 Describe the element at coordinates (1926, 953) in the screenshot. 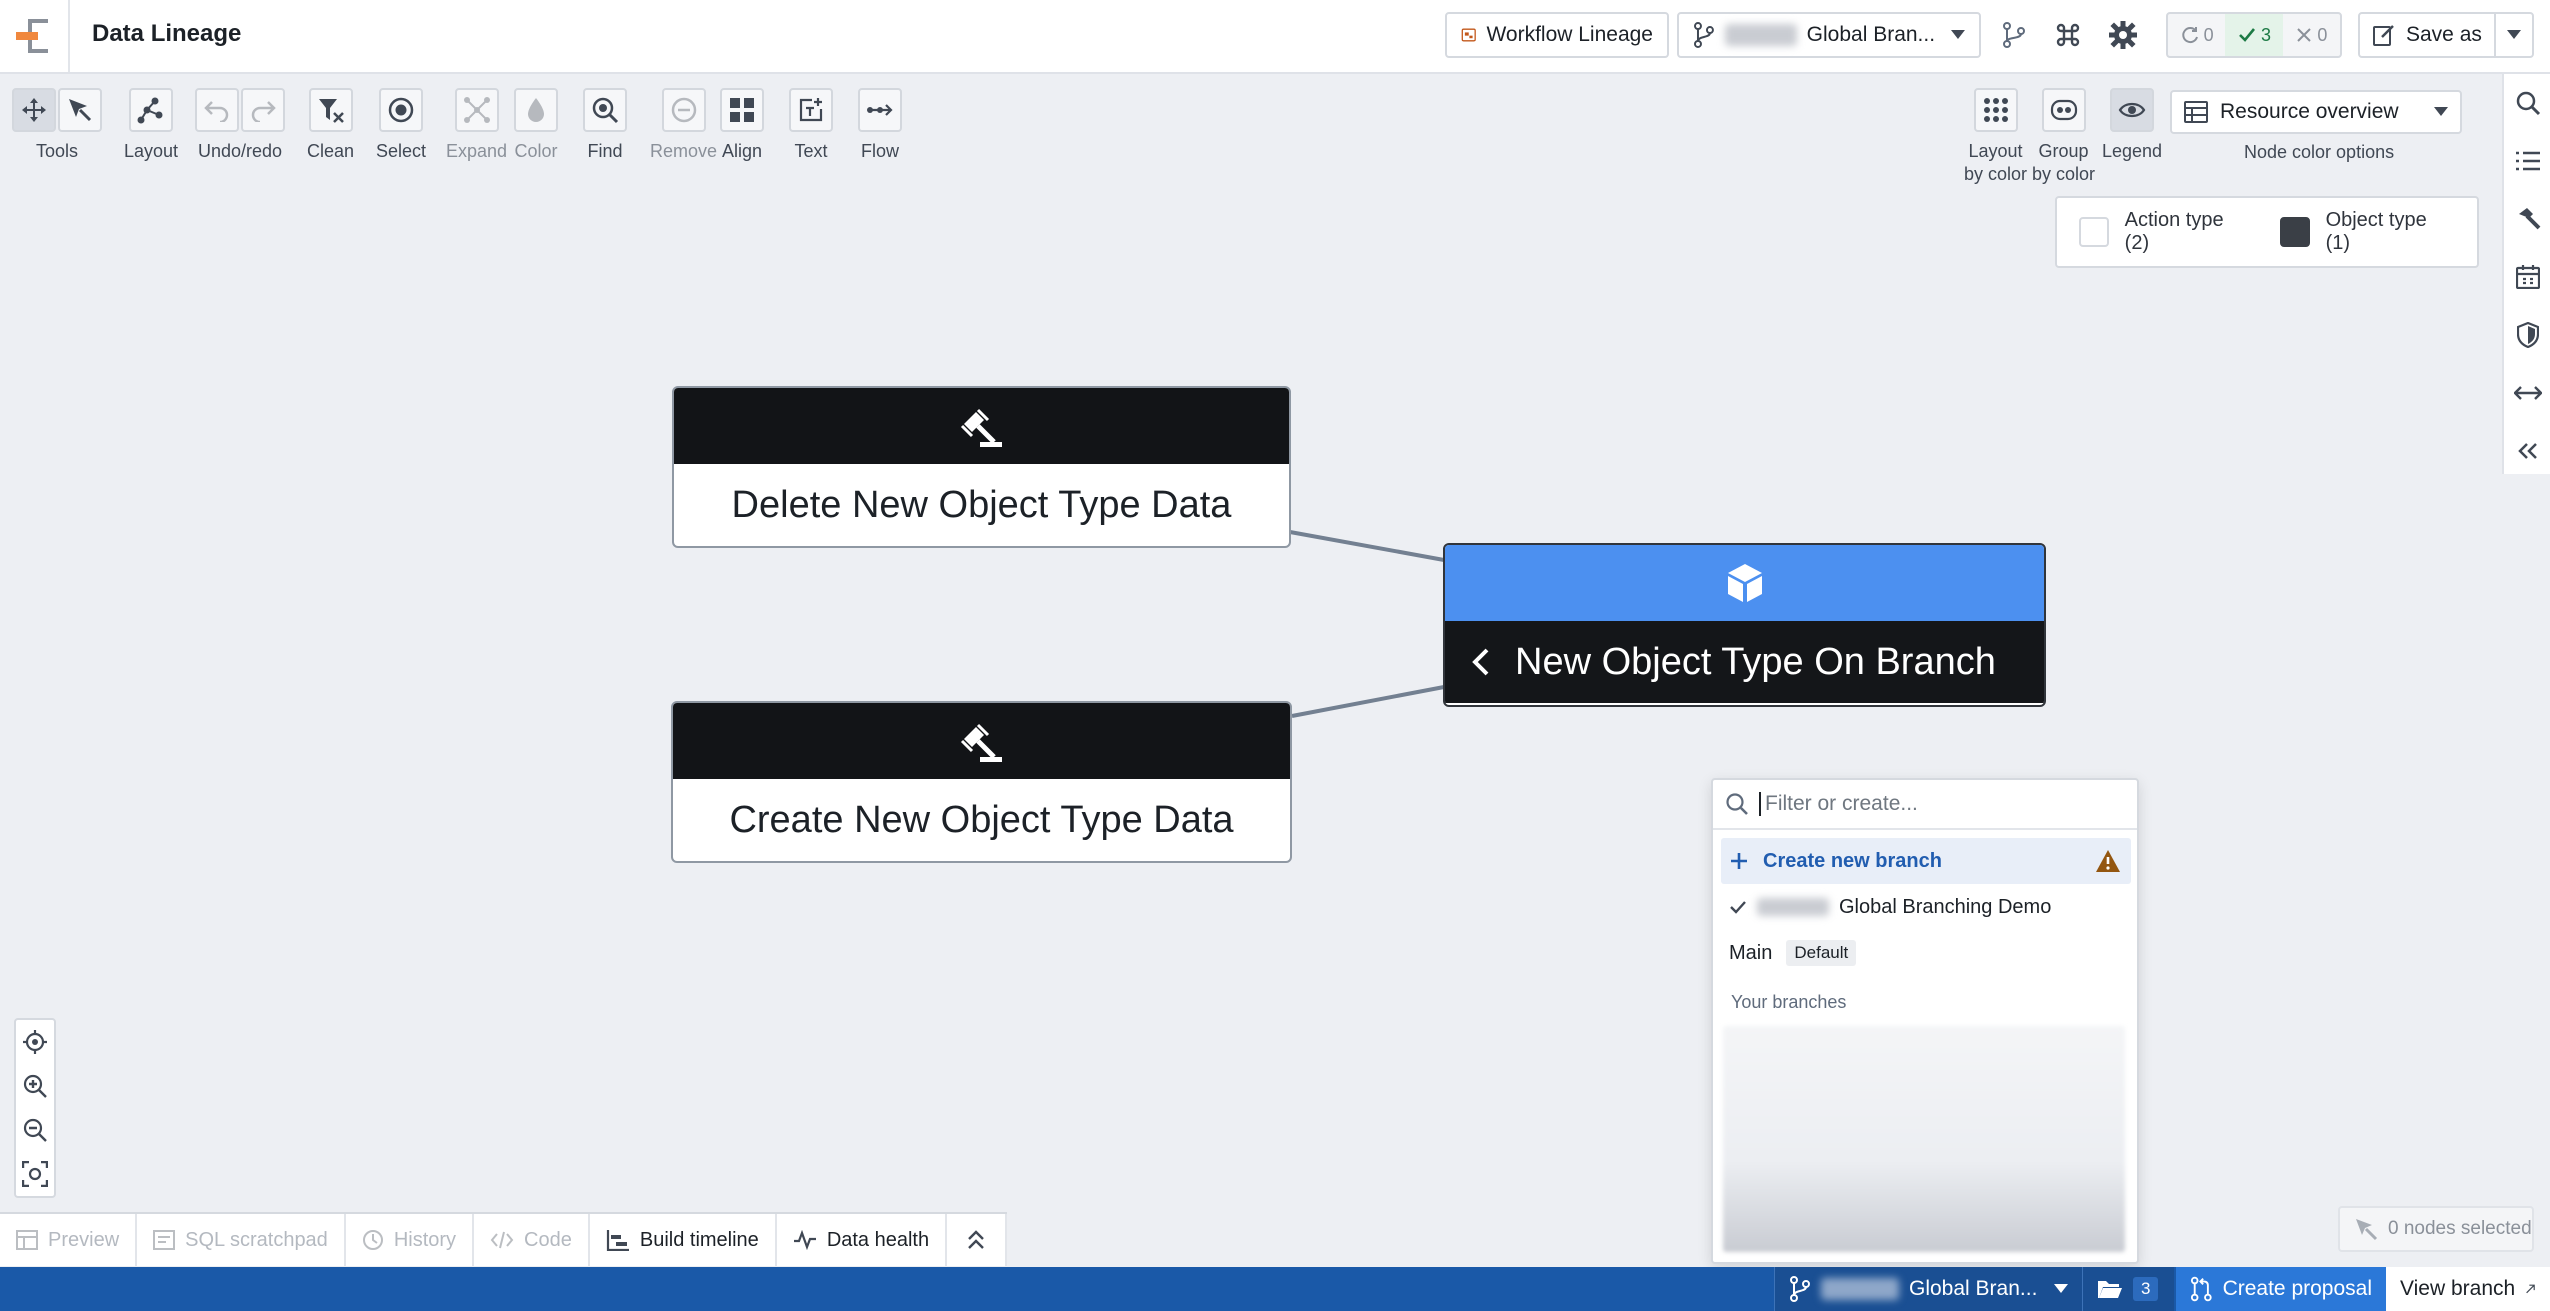

I see `branch-item-main: Main Default` at that location.